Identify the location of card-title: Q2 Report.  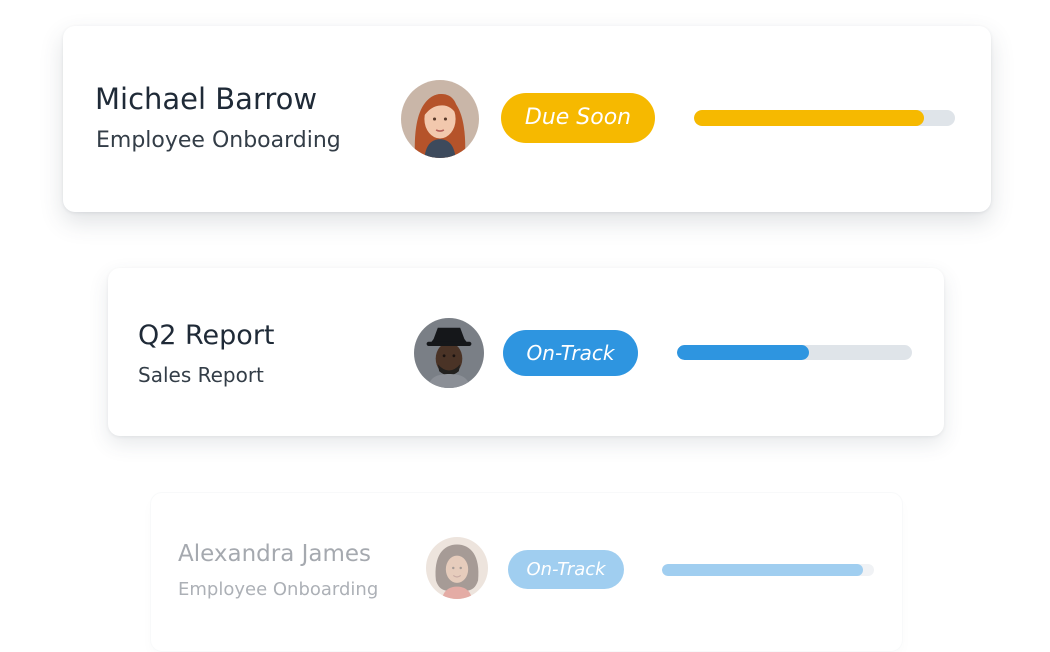
(206, 335).